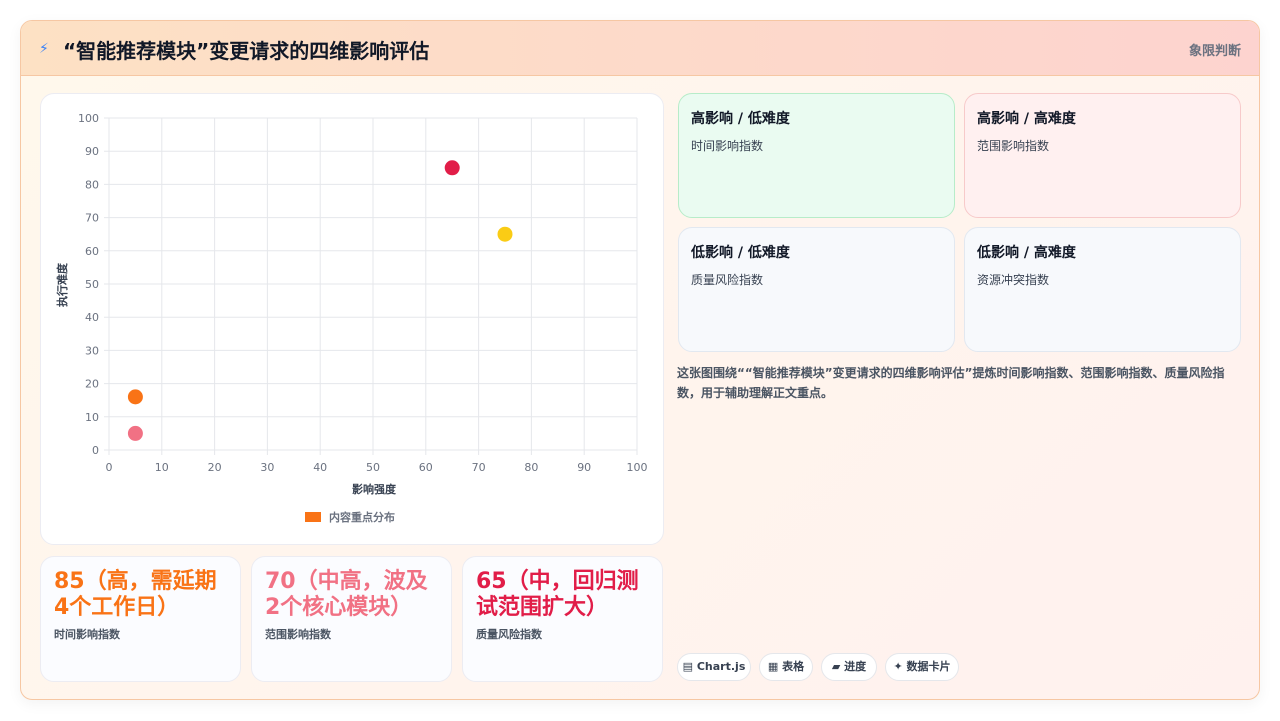 This screenshot has height=721, width=1280. I want to click on quadrant-low-impact-low-difficulty: 低影响 / 低难度 质量风险指数, so click(816, 289).